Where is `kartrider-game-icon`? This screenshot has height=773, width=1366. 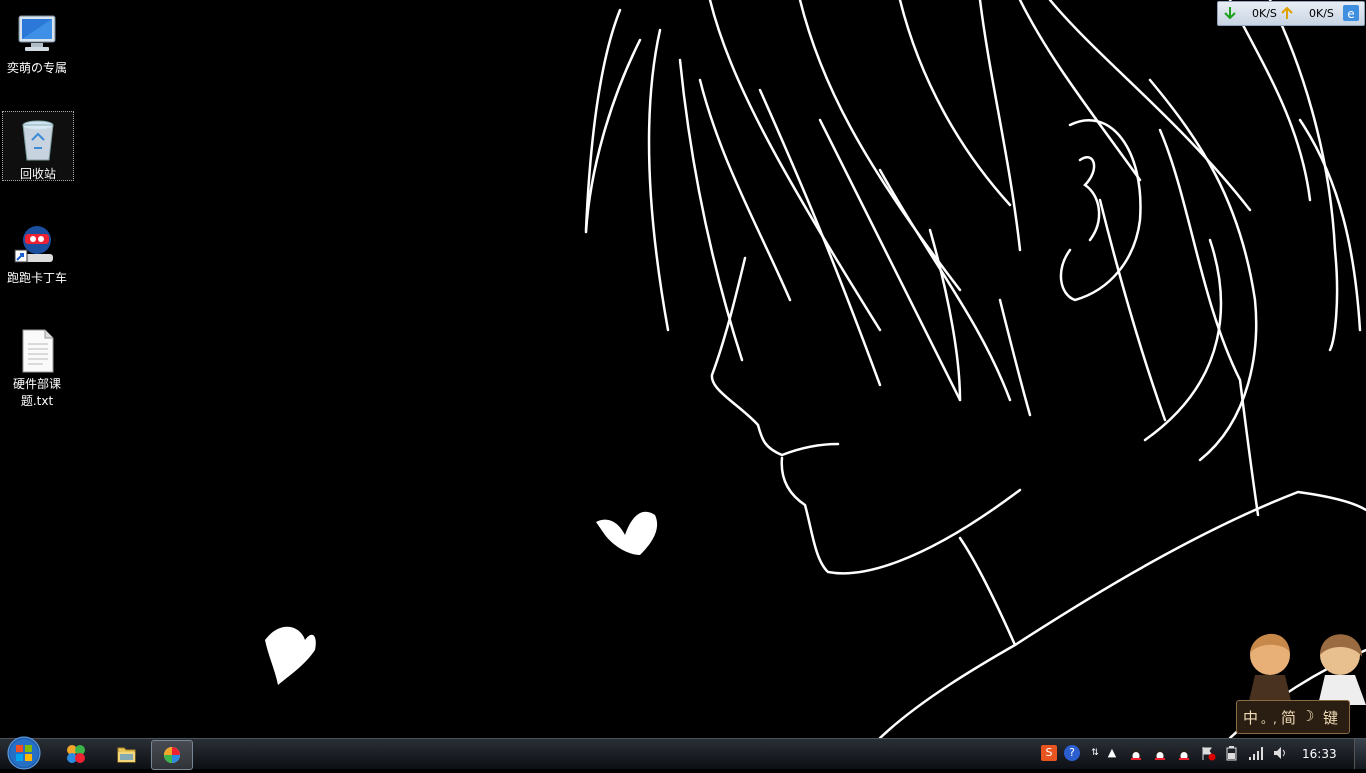
kartrider-game-icon is located at coordinates (33, 244).